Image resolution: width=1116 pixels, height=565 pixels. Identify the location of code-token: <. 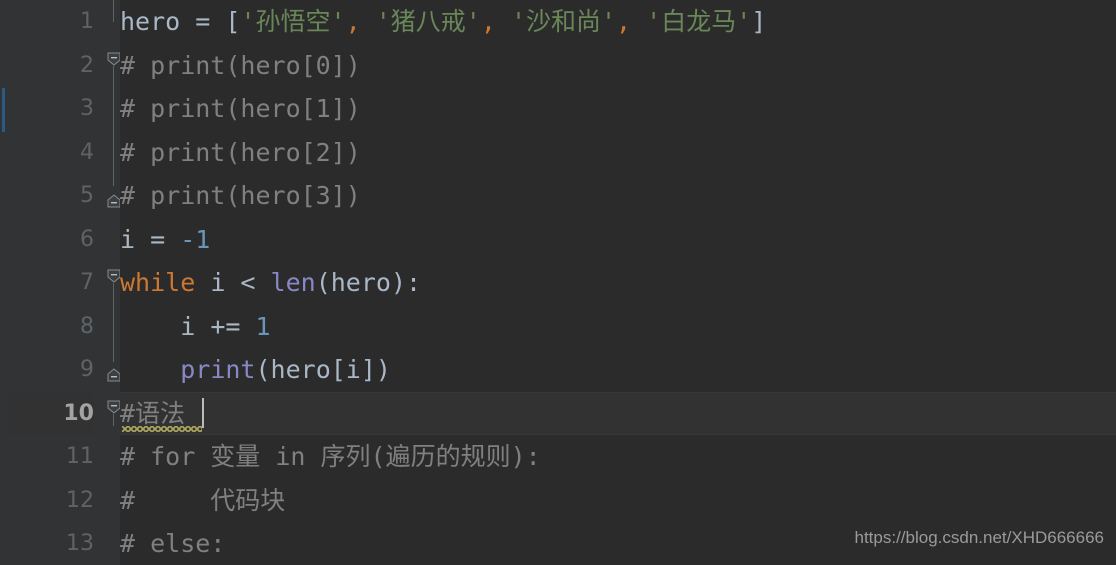
(248, 282).